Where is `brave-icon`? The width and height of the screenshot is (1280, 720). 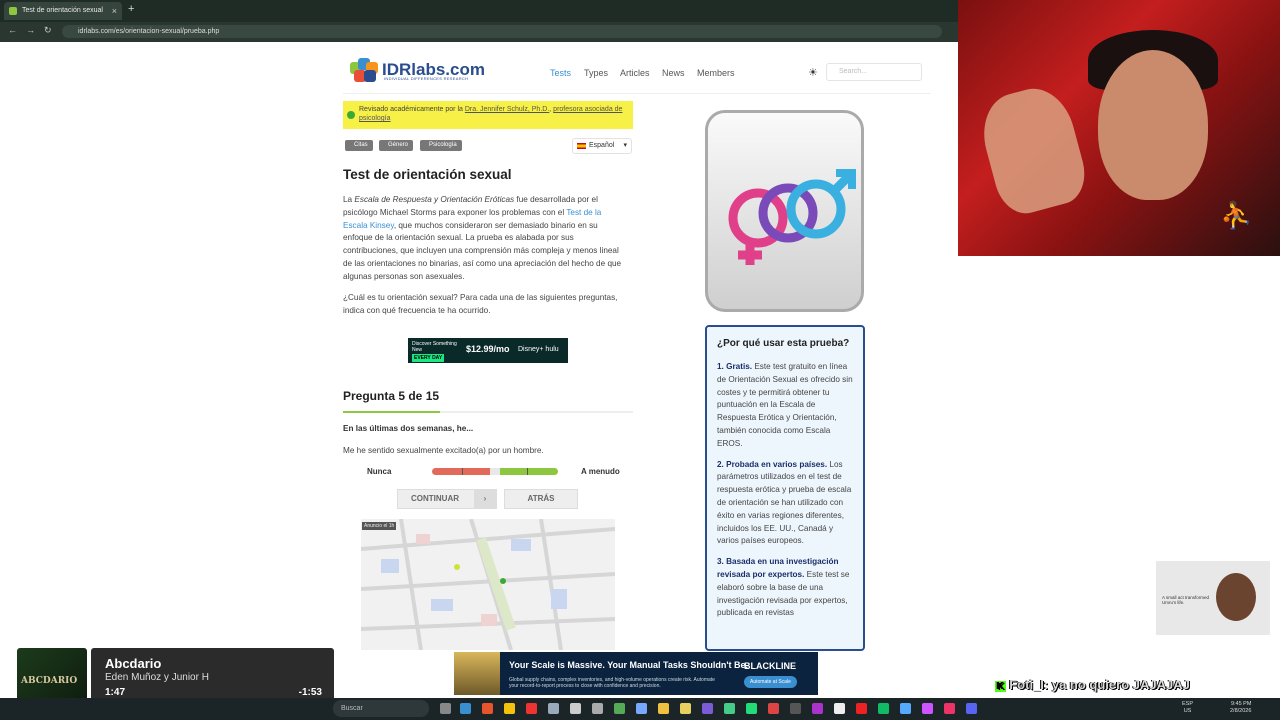
brave-icon is located at coordinates (487, 708).